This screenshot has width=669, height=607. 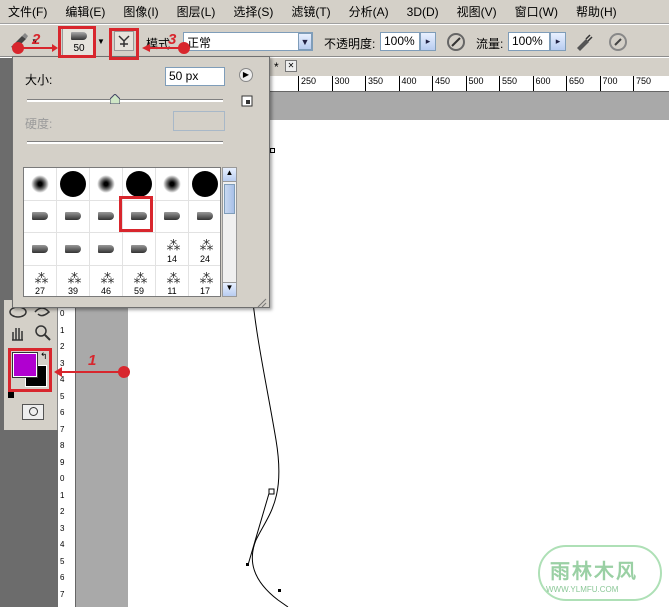 What do you see at coordinates (594, 572) in the screenshot?
I see `watermark-text: 雨林木风` at bounding box center [594, 572].